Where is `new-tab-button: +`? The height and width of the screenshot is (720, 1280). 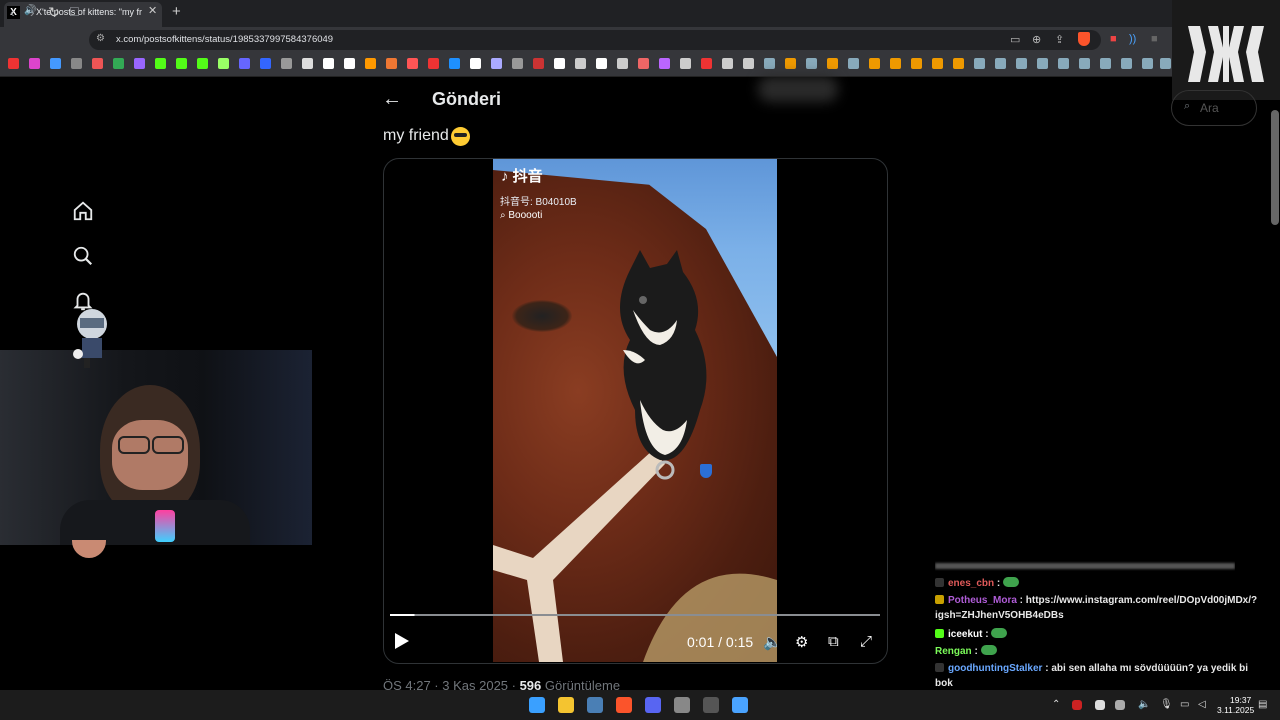
new-tab-button: + is located at coordinates (176, 11).